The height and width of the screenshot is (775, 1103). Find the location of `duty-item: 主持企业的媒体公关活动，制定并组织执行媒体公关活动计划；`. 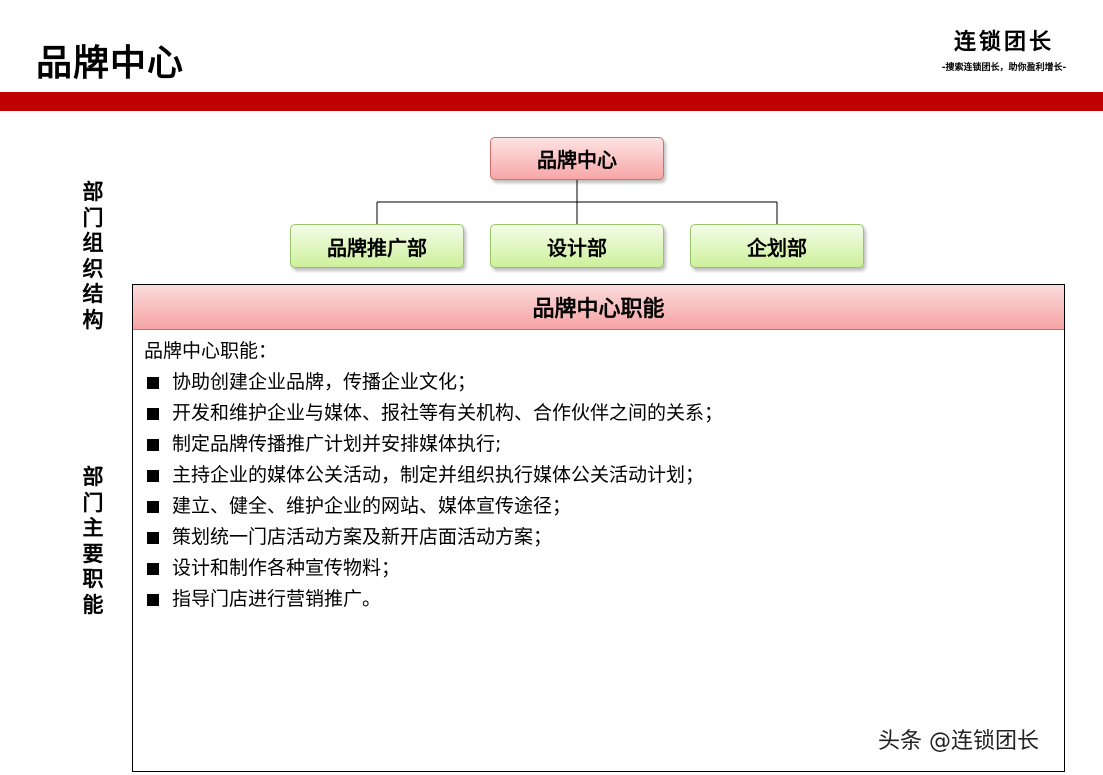

duty-item: 主持企业的媒体公关活动，制定并组织执行媒体公关活动计划； is located at coordinates (599, 475).